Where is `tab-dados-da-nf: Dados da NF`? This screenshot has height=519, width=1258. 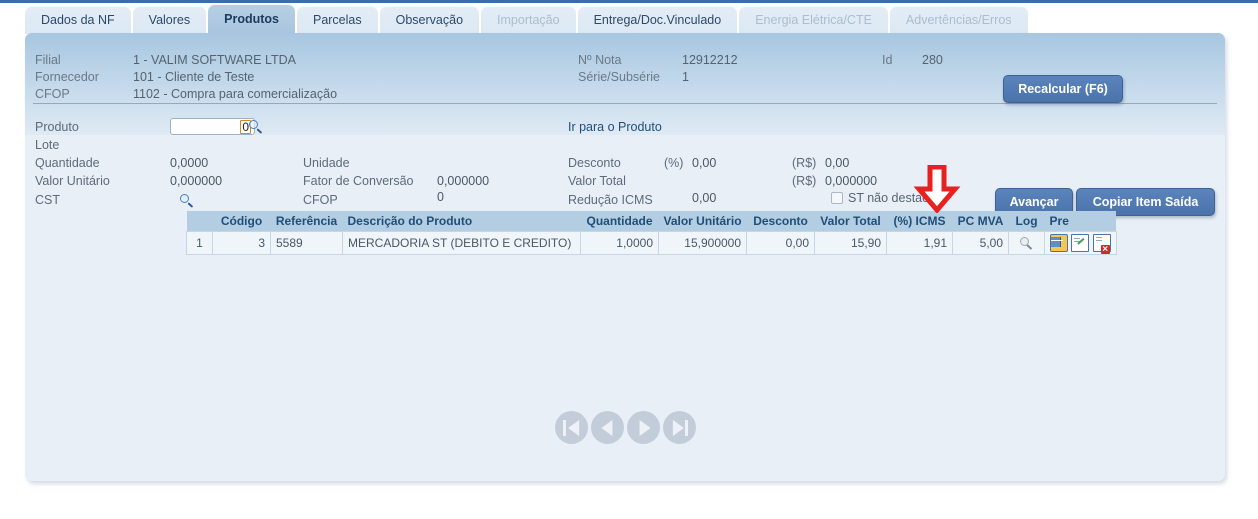 tab-dados-da-nf: Dados da NF is located at coordinates (78, 20).